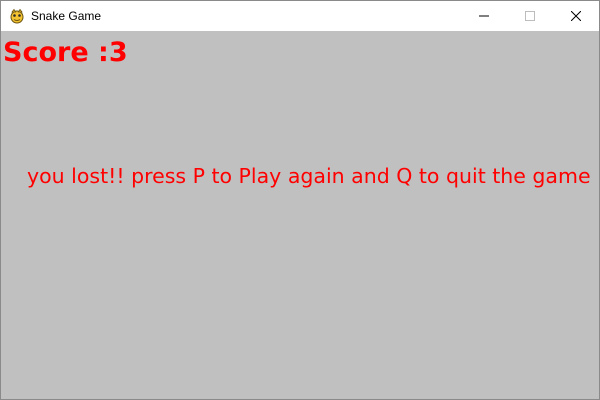  What do you see at coordinates (300, 16) in the screenshot?
I see `title-bar: Snake Game` at bounding box center [300, 16].